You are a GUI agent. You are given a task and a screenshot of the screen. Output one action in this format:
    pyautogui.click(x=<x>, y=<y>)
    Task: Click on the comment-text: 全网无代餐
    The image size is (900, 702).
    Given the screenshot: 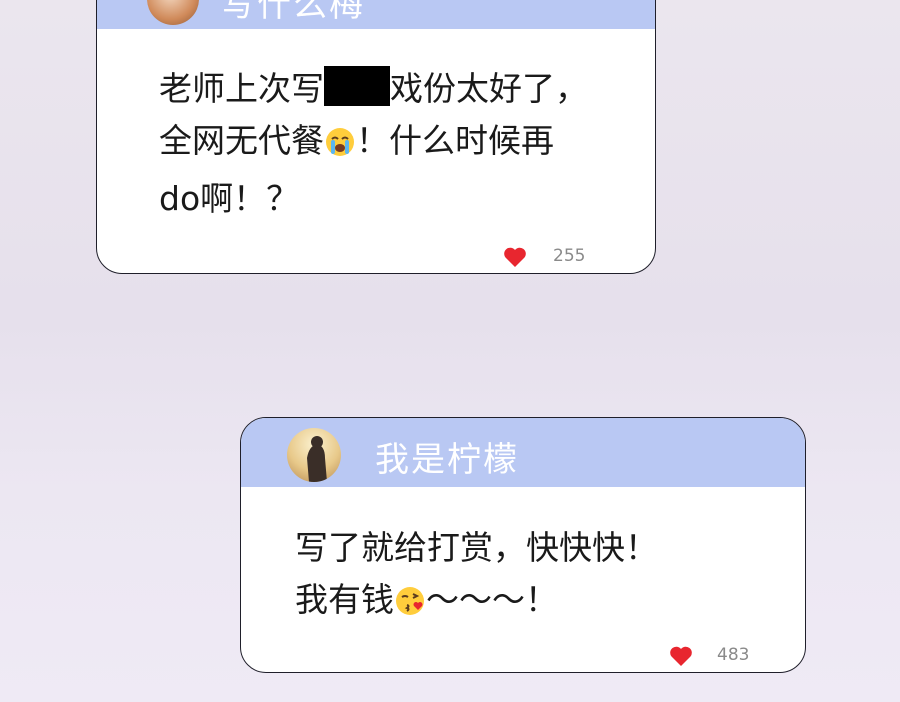 What is the action you would take?
    pyautogui.click(x=241, y=140)
    